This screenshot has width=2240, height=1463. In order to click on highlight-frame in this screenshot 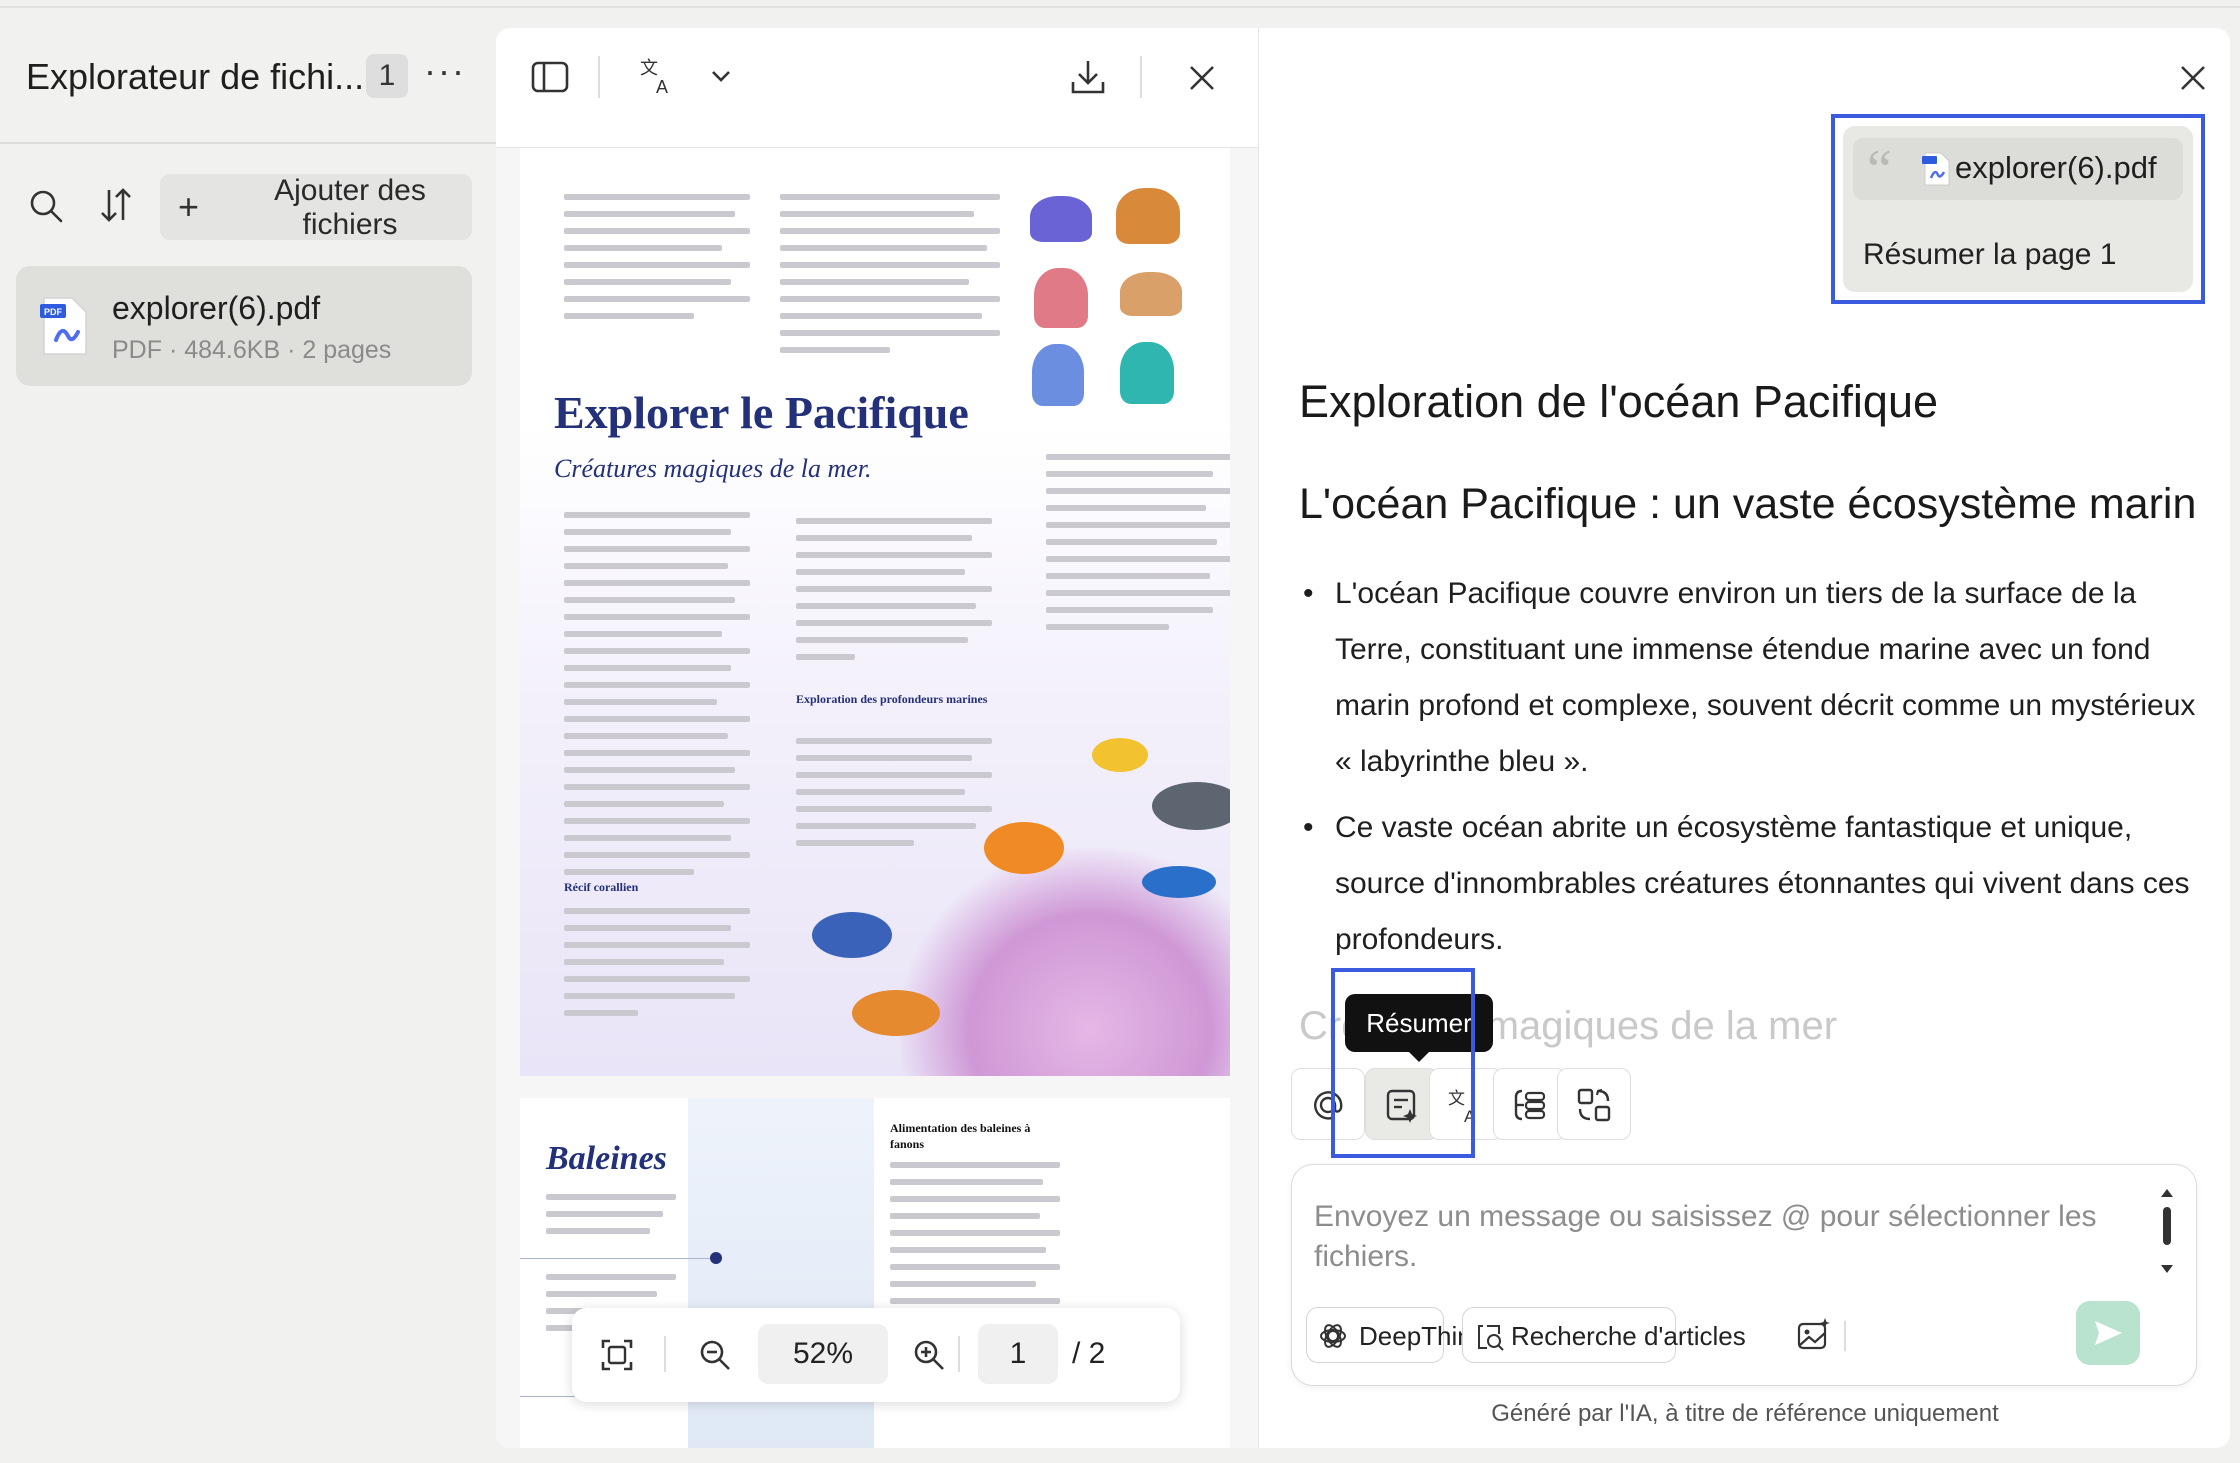, I will do `click(1403, 1063)`.